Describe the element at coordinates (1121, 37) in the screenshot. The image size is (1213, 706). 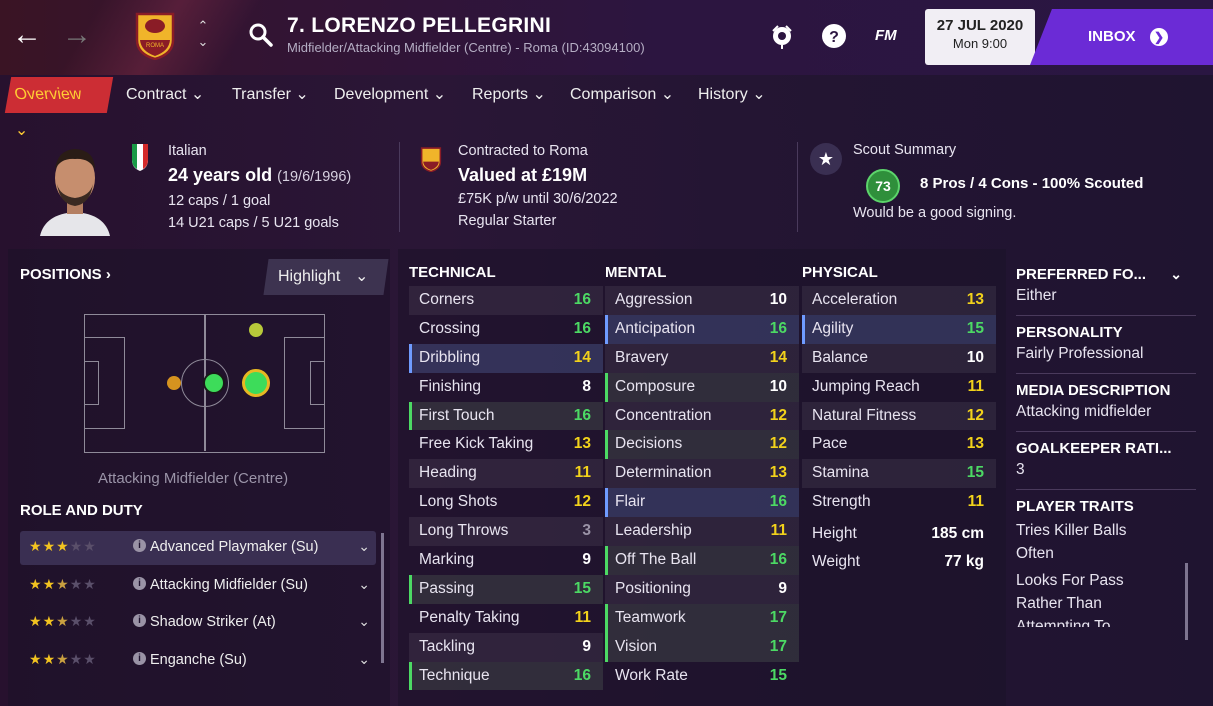
I see `inbox-button: INBOX ❯` at that location.